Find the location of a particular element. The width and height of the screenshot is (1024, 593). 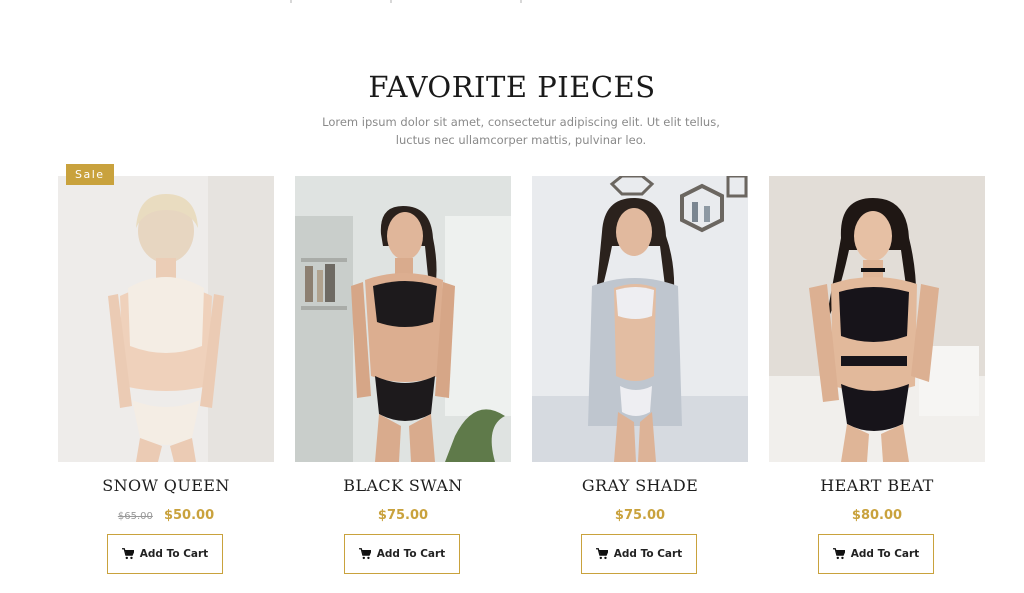

sale-price: $50.00 is located at coordinates (189, 515).